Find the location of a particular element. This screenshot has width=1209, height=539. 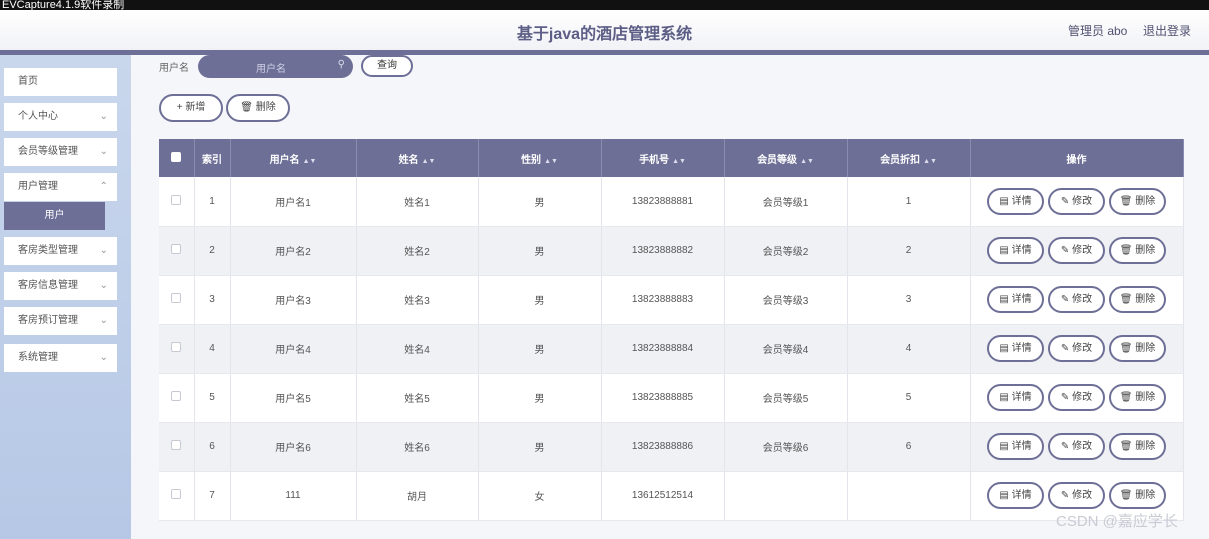

logout-link: 退出登录 is located at coordinates (1167, 30).